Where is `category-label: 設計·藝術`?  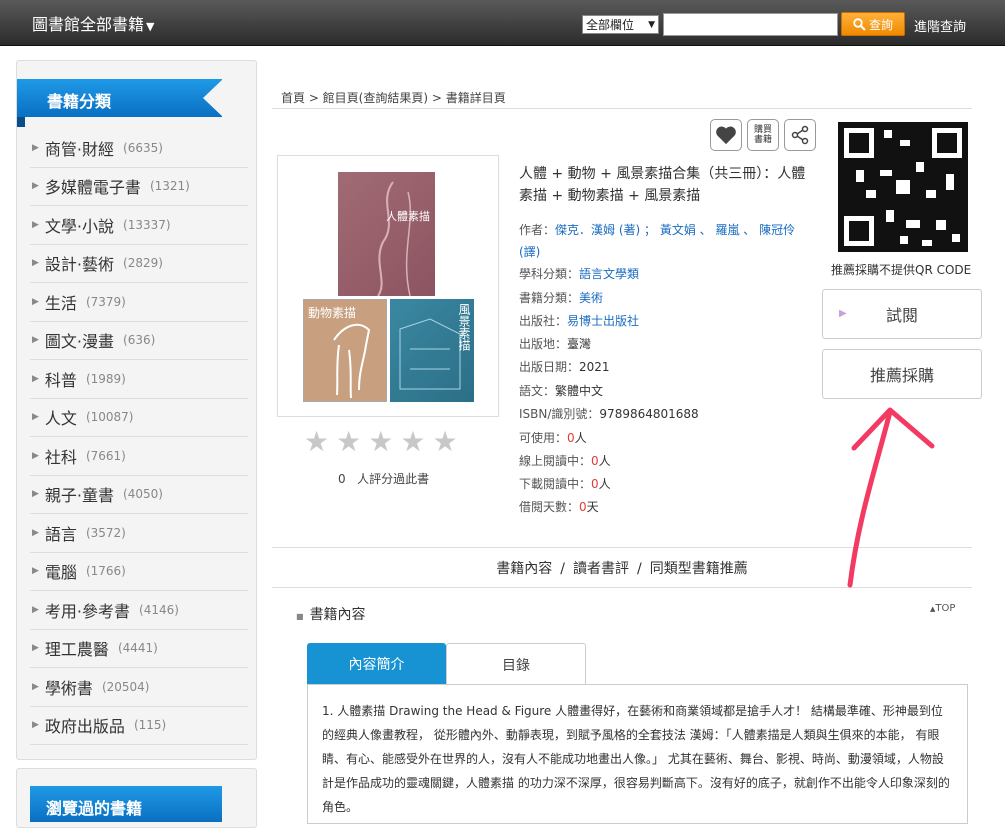
category-label: 設計·藝術 is located at coordinates (79, 265).